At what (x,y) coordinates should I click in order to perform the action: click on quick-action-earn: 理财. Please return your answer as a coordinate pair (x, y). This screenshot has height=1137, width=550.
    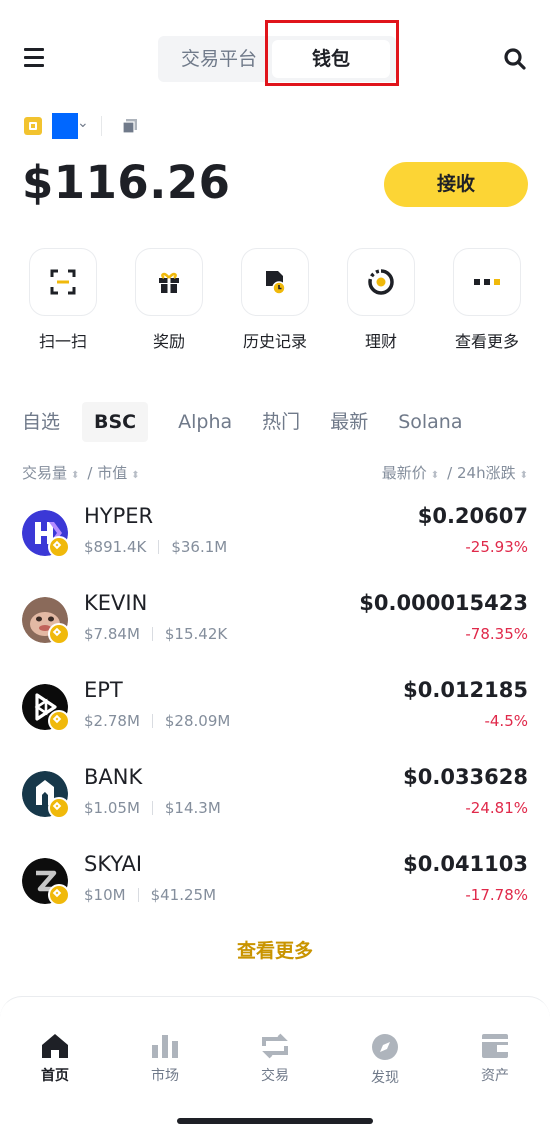
    Looking at the image, I should click on (381, 300).